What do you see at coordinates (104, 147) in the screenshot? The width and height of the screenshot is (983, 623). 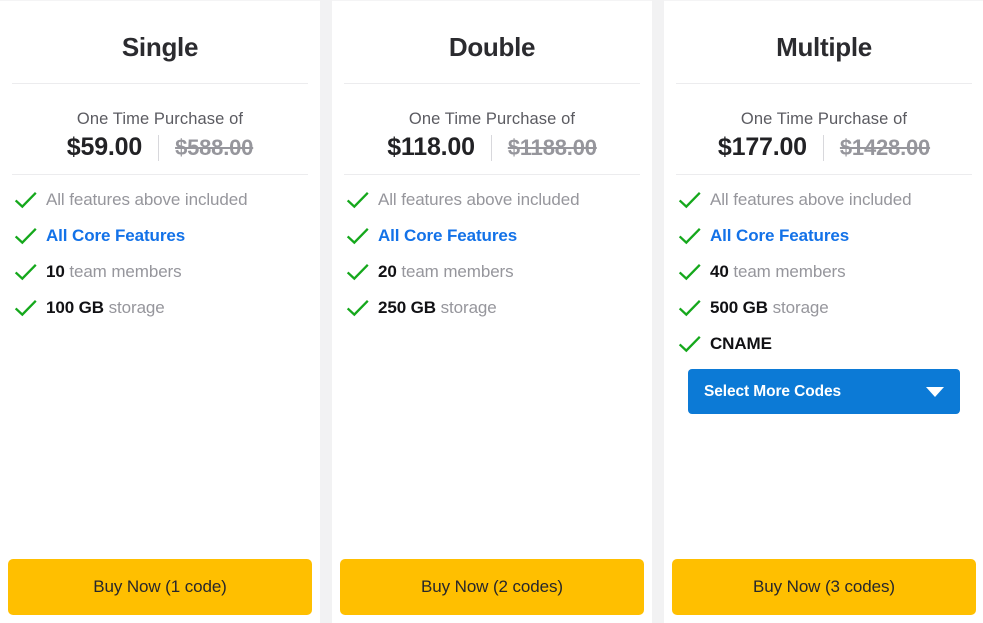 I see `current-price: $59.00` at bounding box center [104, 147].